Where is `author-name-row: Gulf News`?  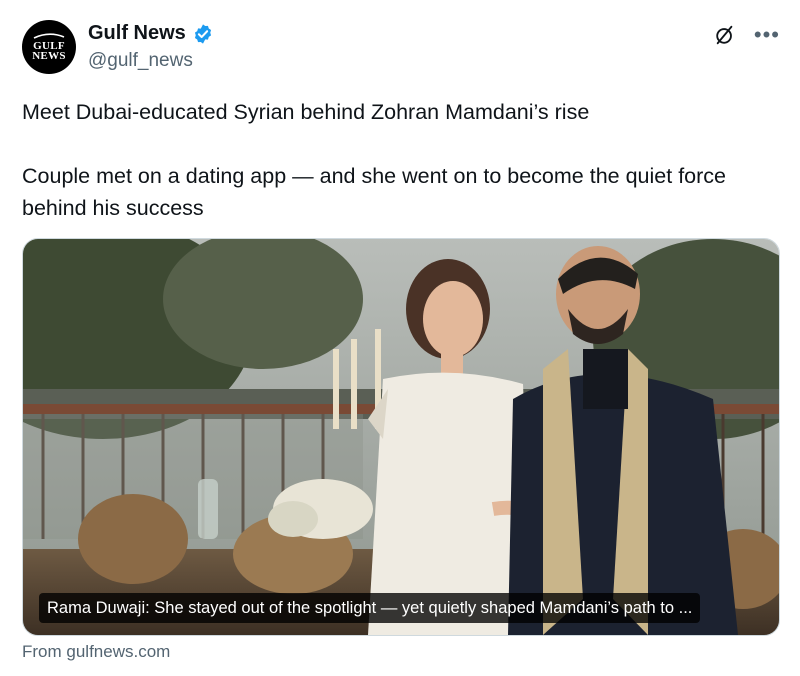 author-name-row: Gulf News is located at coordinates (151, 33).